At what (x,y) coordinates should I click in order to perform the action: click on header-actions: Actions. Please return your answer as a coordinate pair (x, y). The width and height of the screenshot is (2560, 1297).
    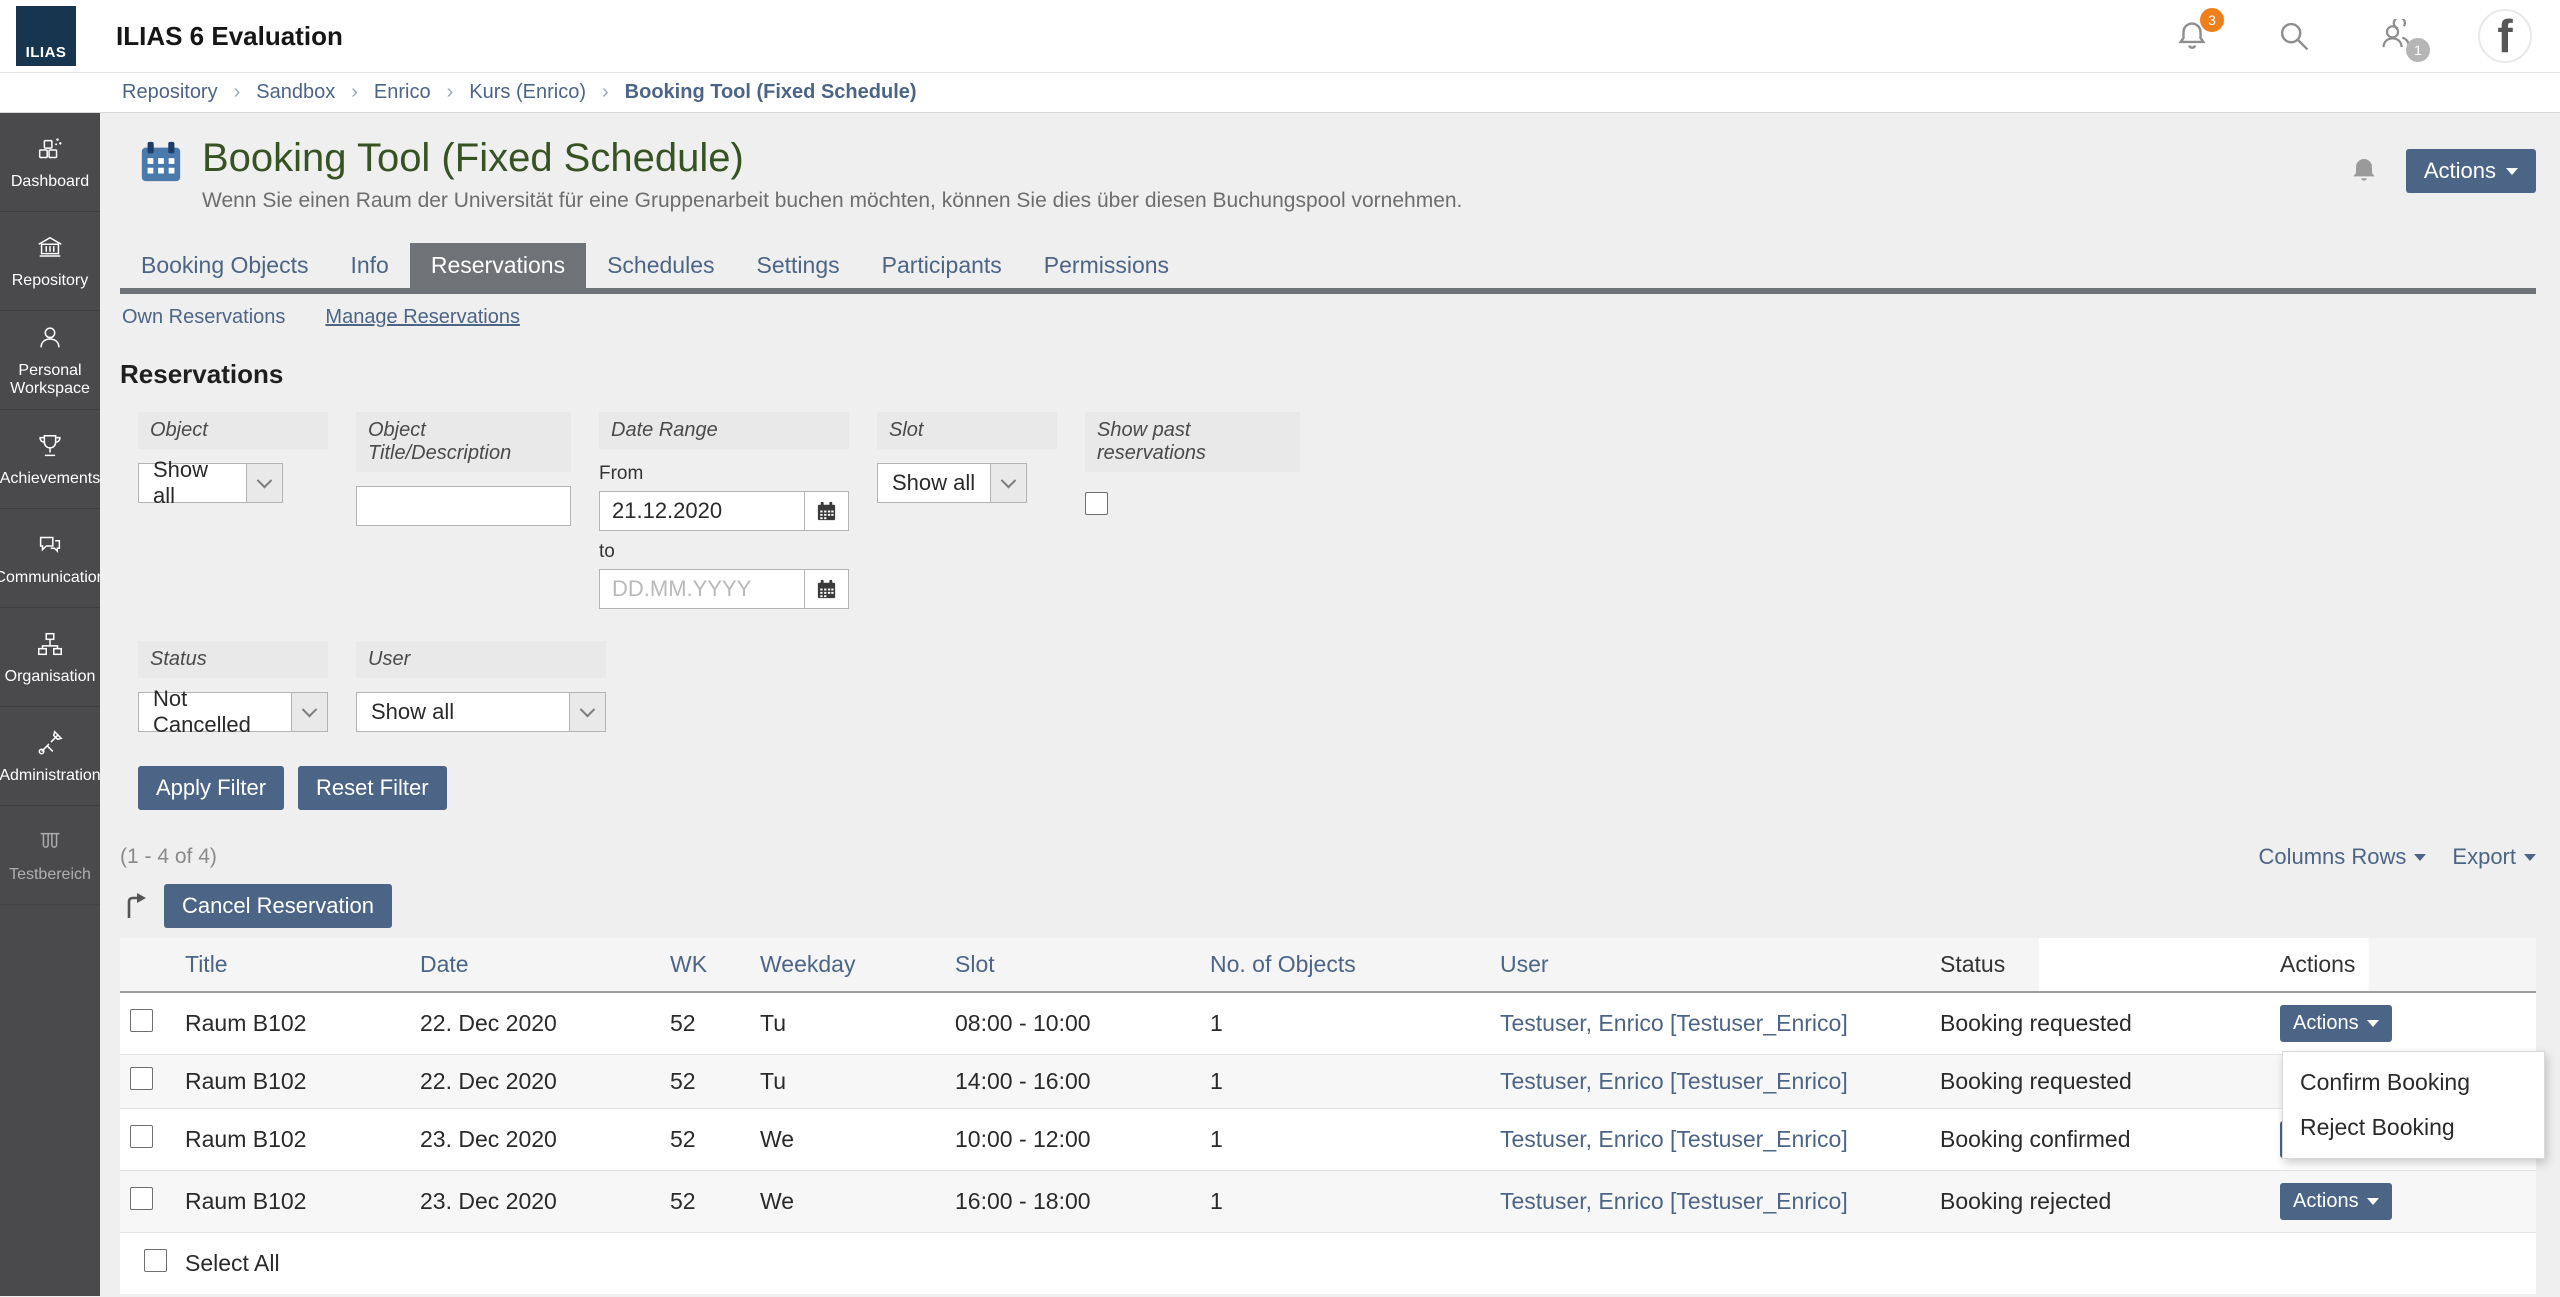
    Looking at the image, I should click on (2403, 965).